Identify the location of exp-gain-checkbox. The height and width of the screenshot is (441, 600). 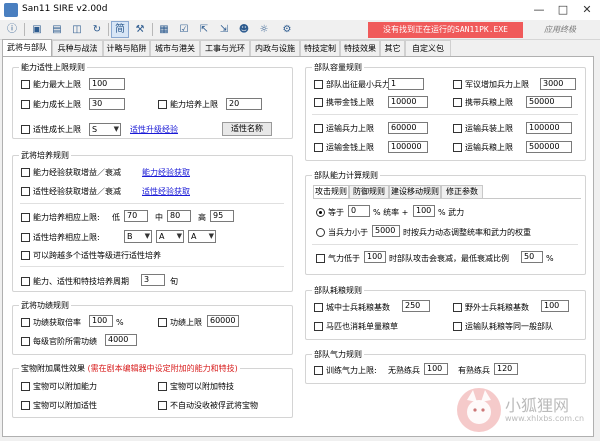
(25, 172).